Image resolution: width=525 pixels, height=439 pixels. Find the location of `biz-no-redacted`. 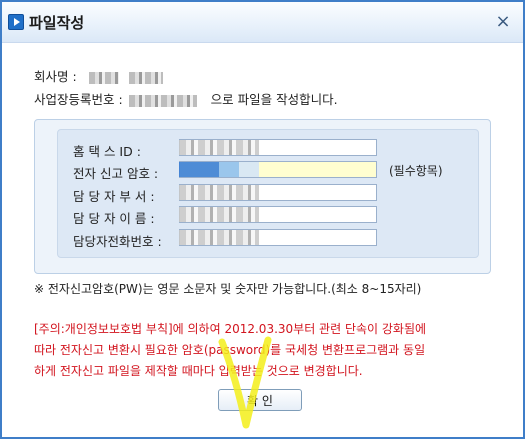

biz-no-redacted is located at coordinates (162, 100).